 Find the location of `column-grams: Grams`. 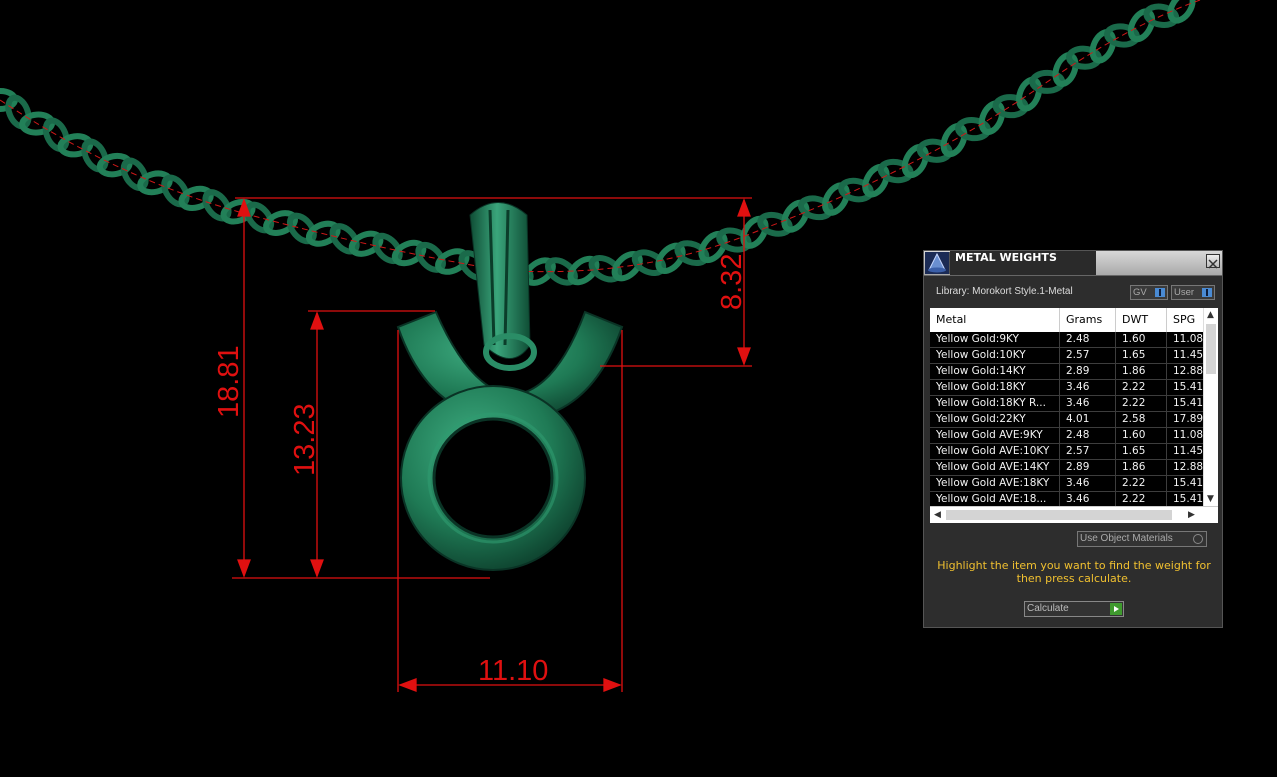

column-grams: Grams is located at coordinates (1088, 320).